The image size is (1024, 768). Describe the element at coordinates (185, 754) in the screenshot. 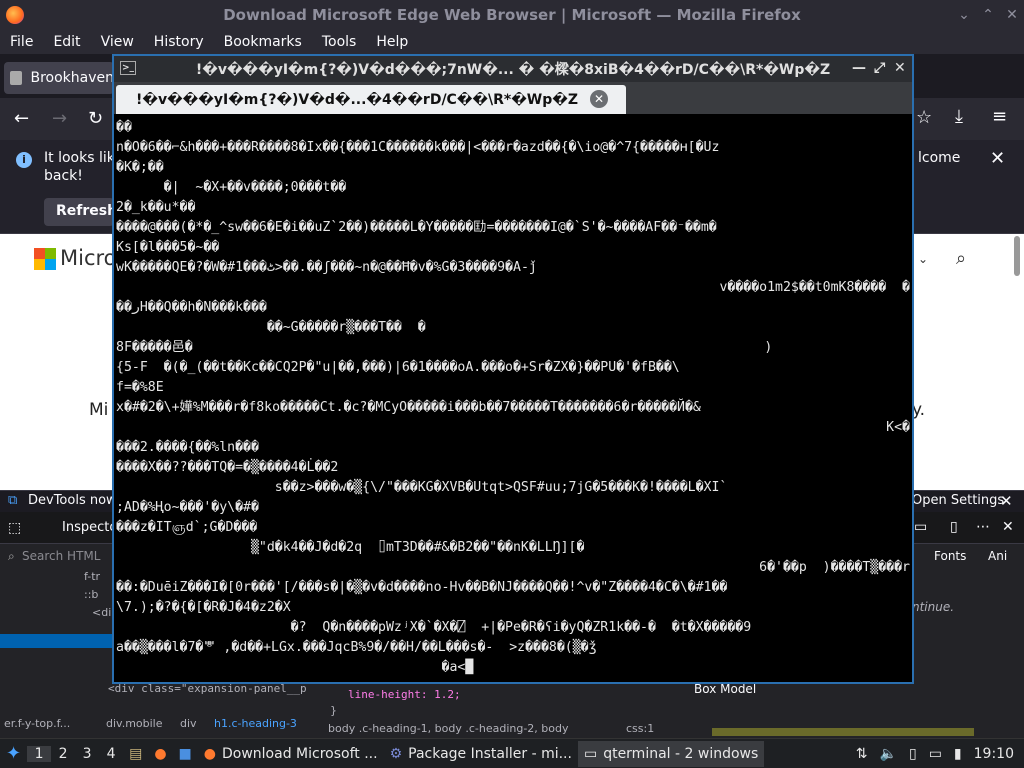

I see `show-desktop-icon: ■` at that location.